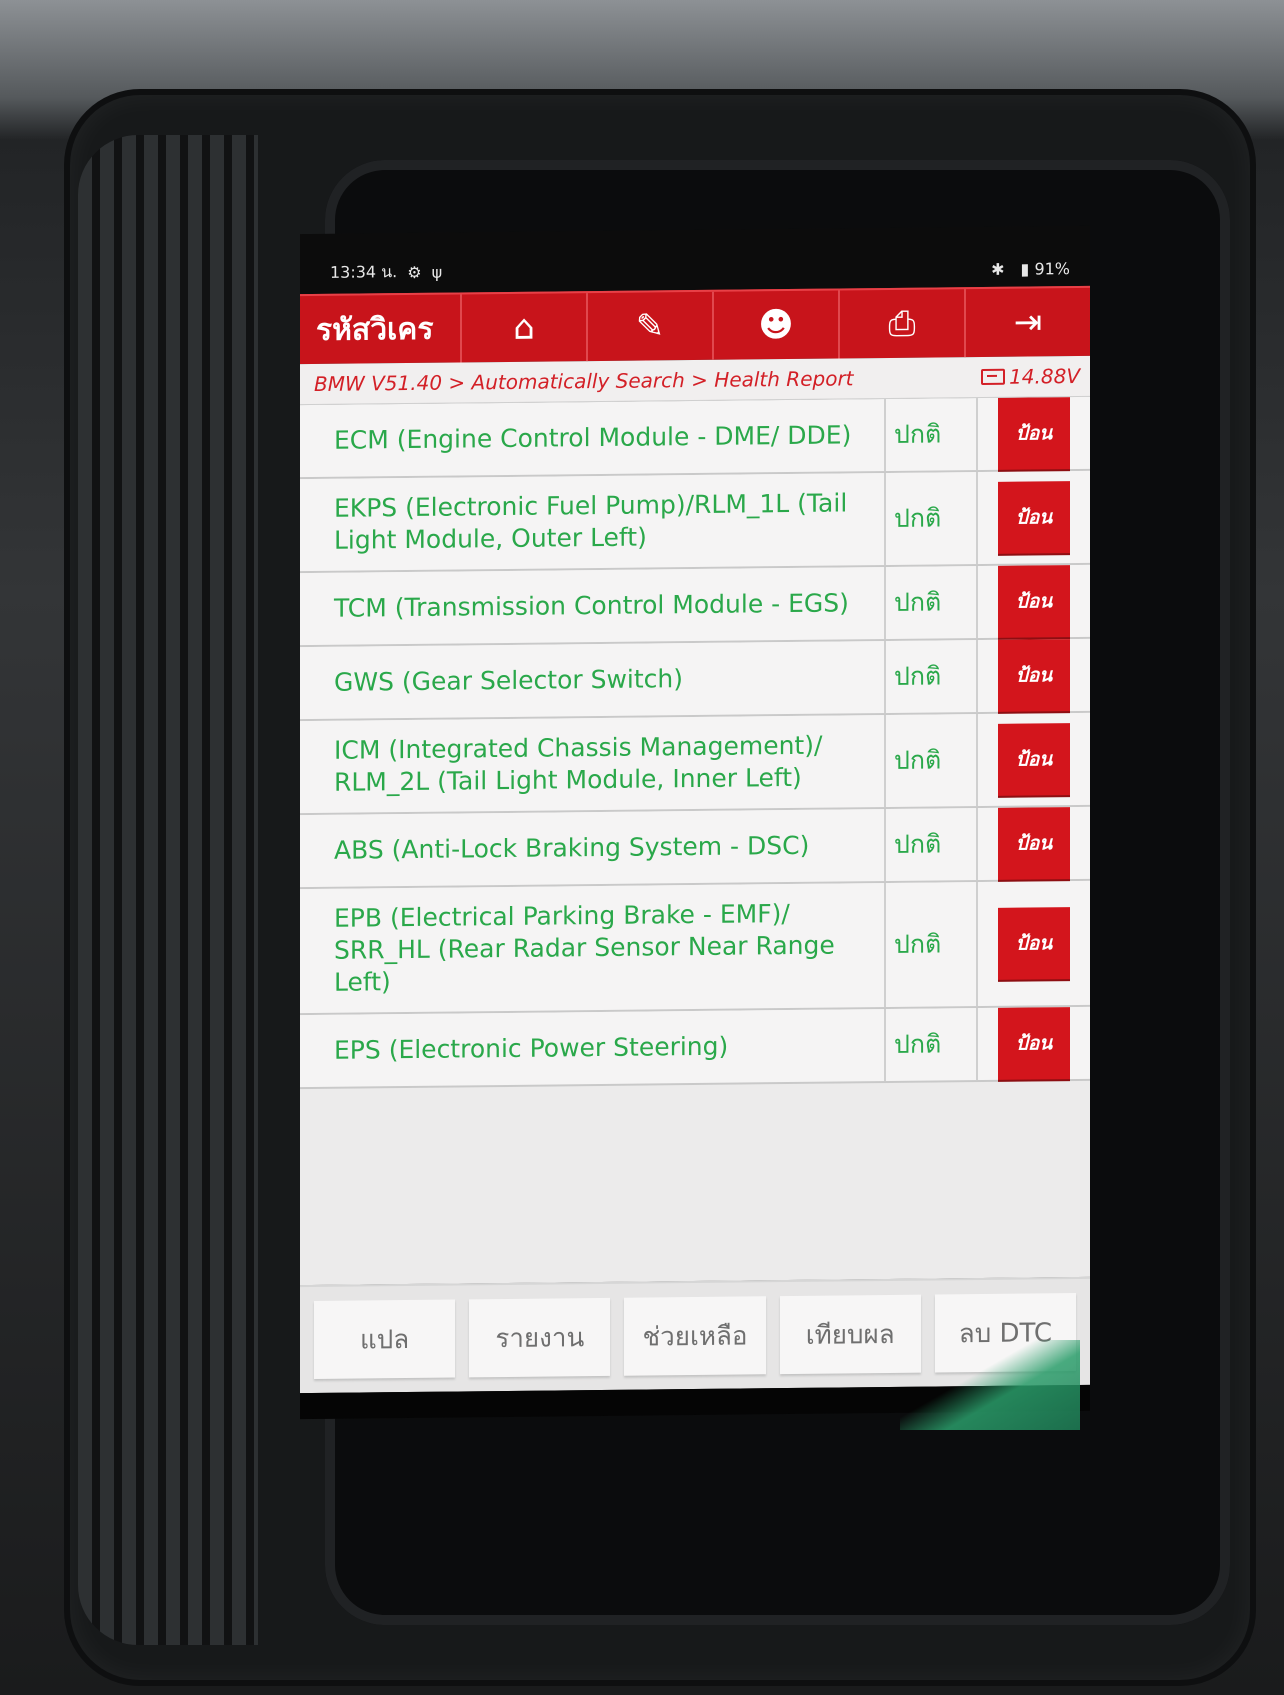 The width and height of the screenshot is (1284, 1695). Describe the element at coordinates (1025, 269) in the screenshot. I see `battery-level-icon: ▮` at that location.